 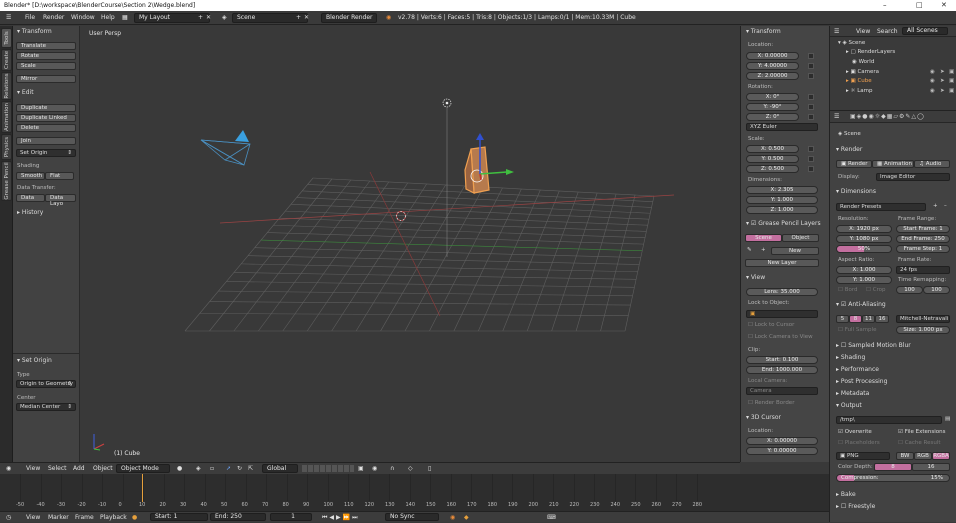 What do you see at coordinates (772, 159) in the screenshot?
I see `scale-y-field: Y: 0.500` at bounding box center [772, 159].